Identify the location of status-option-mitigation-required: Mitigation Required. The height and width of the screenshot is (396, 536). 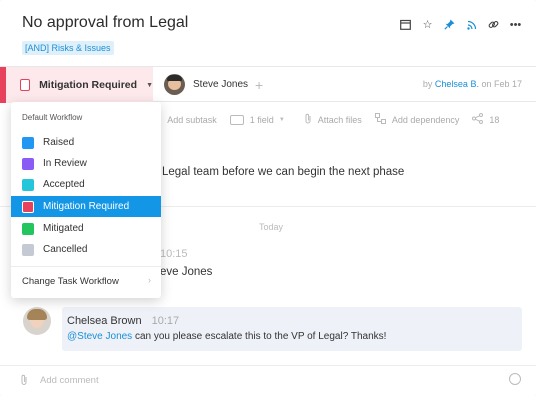
(86, 206).